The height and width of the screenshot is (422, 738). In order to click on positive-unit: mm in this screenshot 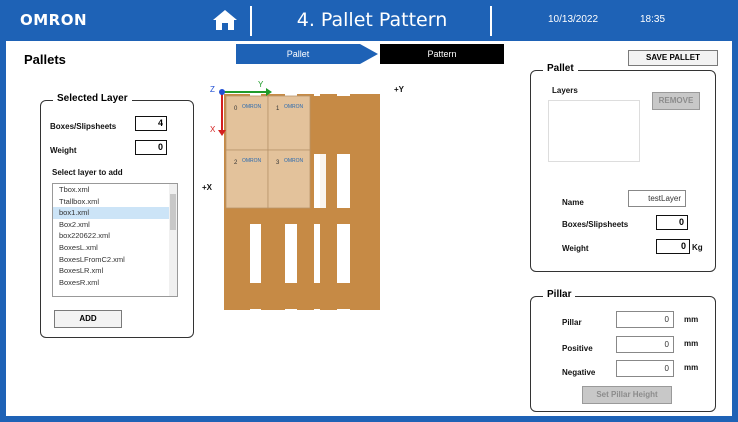, I will do `click(691, 343)`.